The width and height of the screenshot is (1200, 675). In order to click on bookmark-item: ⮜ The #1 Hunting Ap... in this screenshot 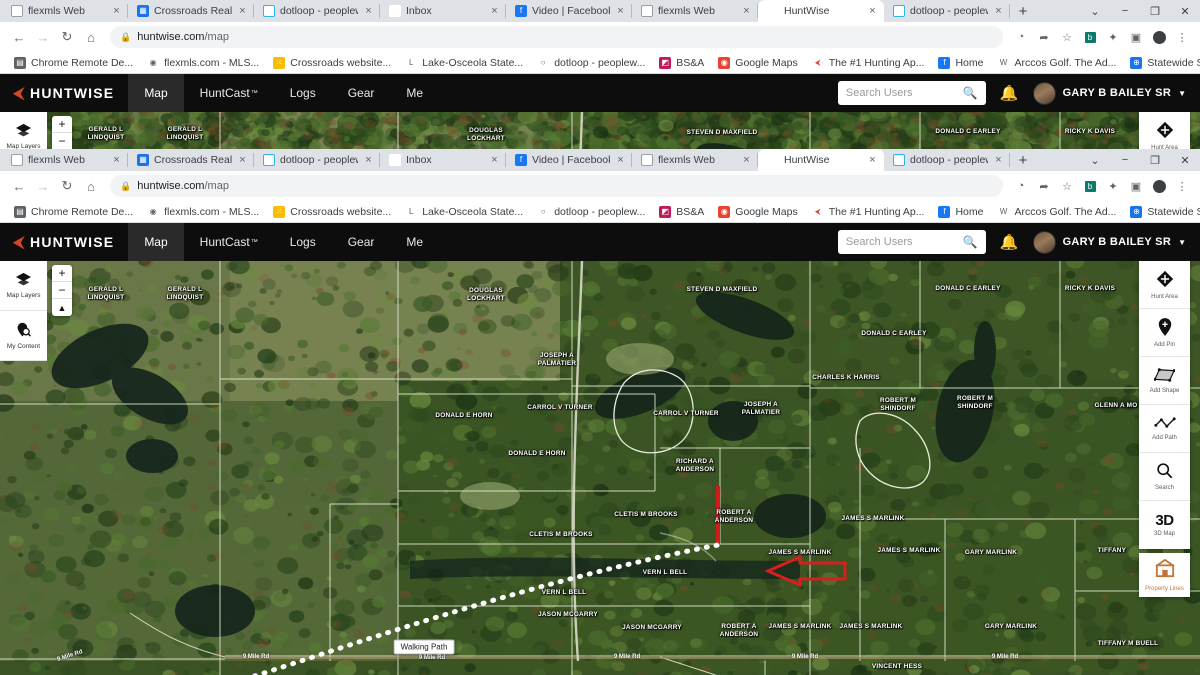, I will do `click(868, 63)`.